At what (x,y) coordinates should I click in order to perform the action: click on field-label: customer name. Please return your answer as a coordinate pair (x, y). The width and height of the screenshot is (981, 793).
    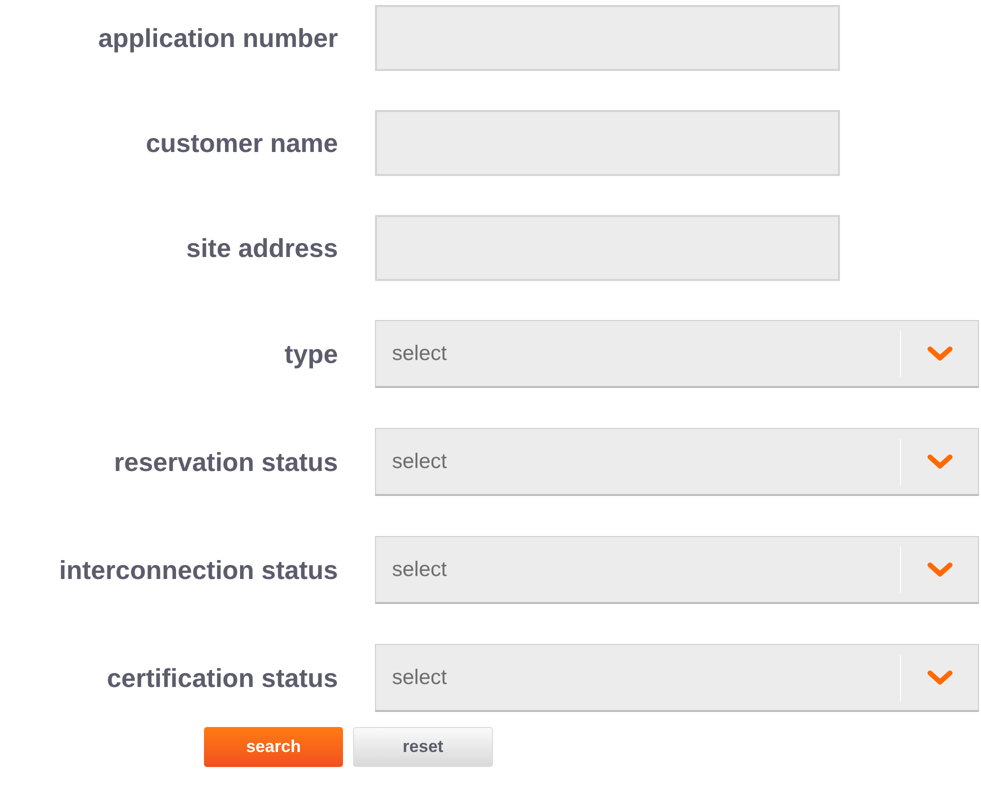
    Looking at the image, I should click on (242, 143).